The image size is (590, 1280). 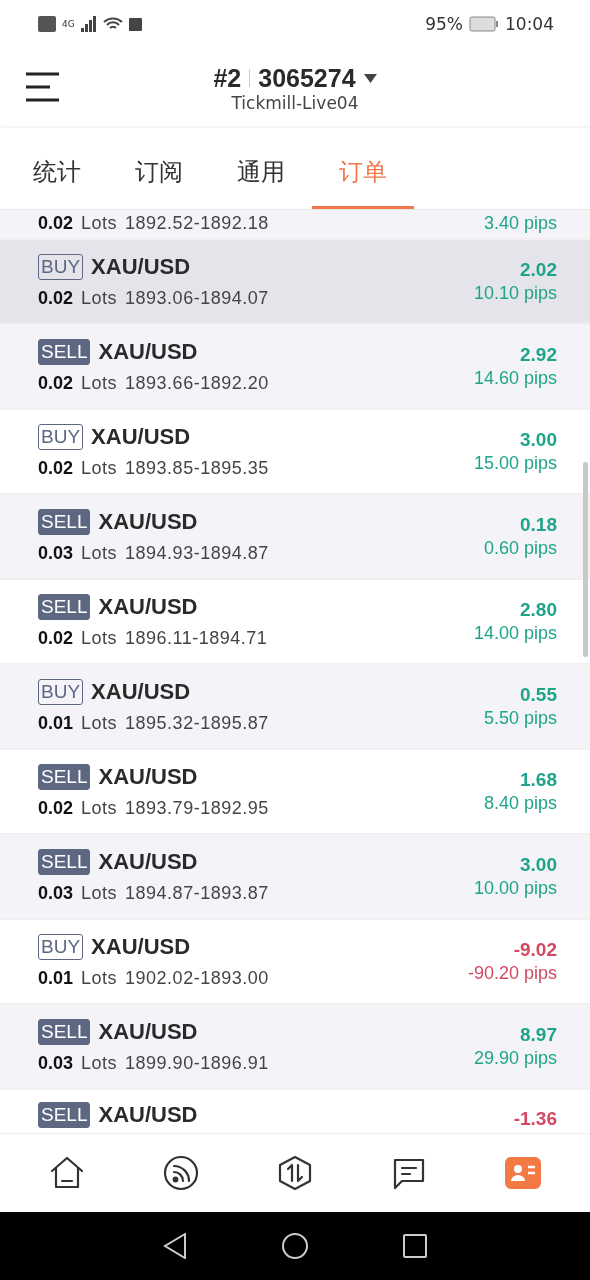 I want to click on home-circle-icon, so click(x=295, y=1246).